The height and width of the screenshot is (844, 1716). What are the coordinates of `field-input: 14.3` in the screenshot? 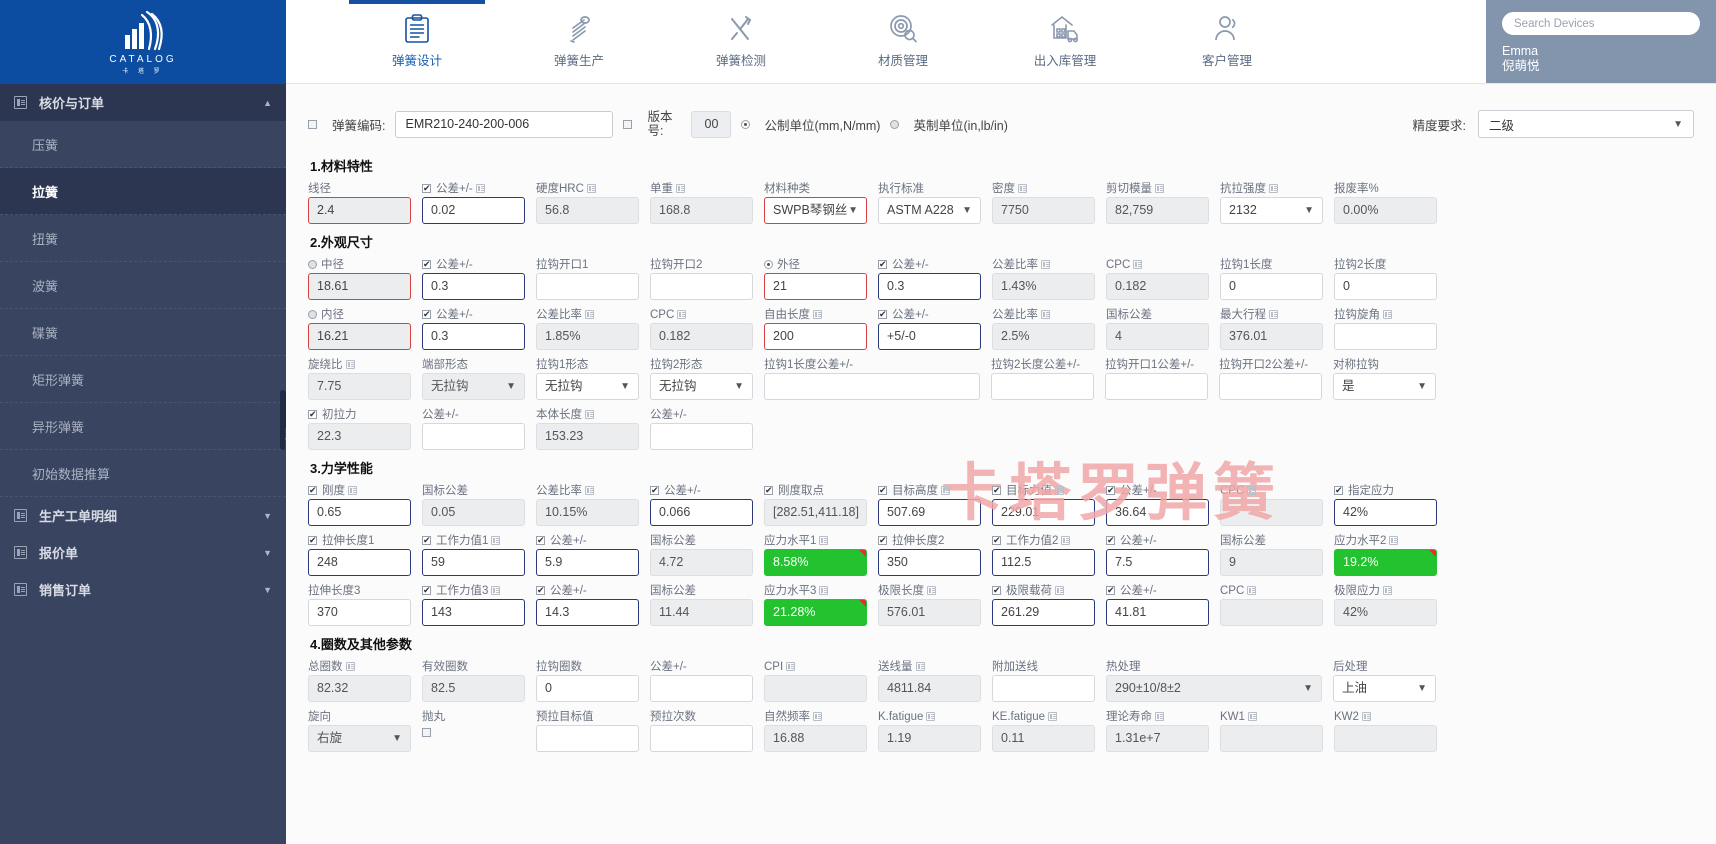 It's located at (587, 612).